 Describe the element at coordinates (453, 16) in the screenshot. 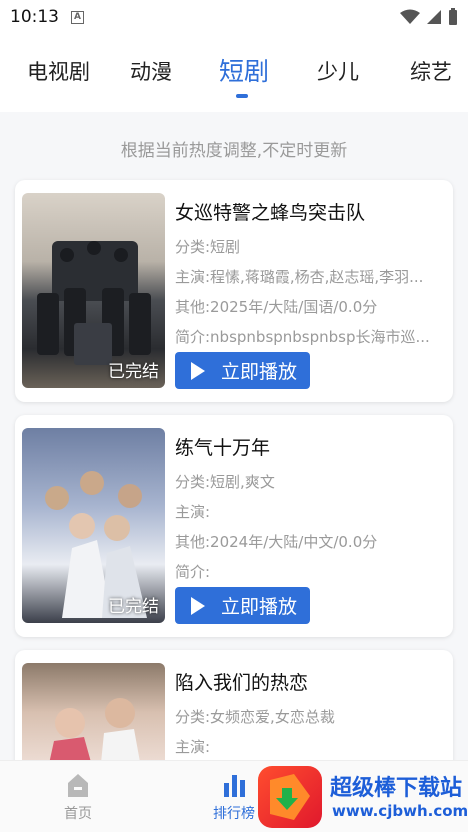

I see `battery-icon` at that location.